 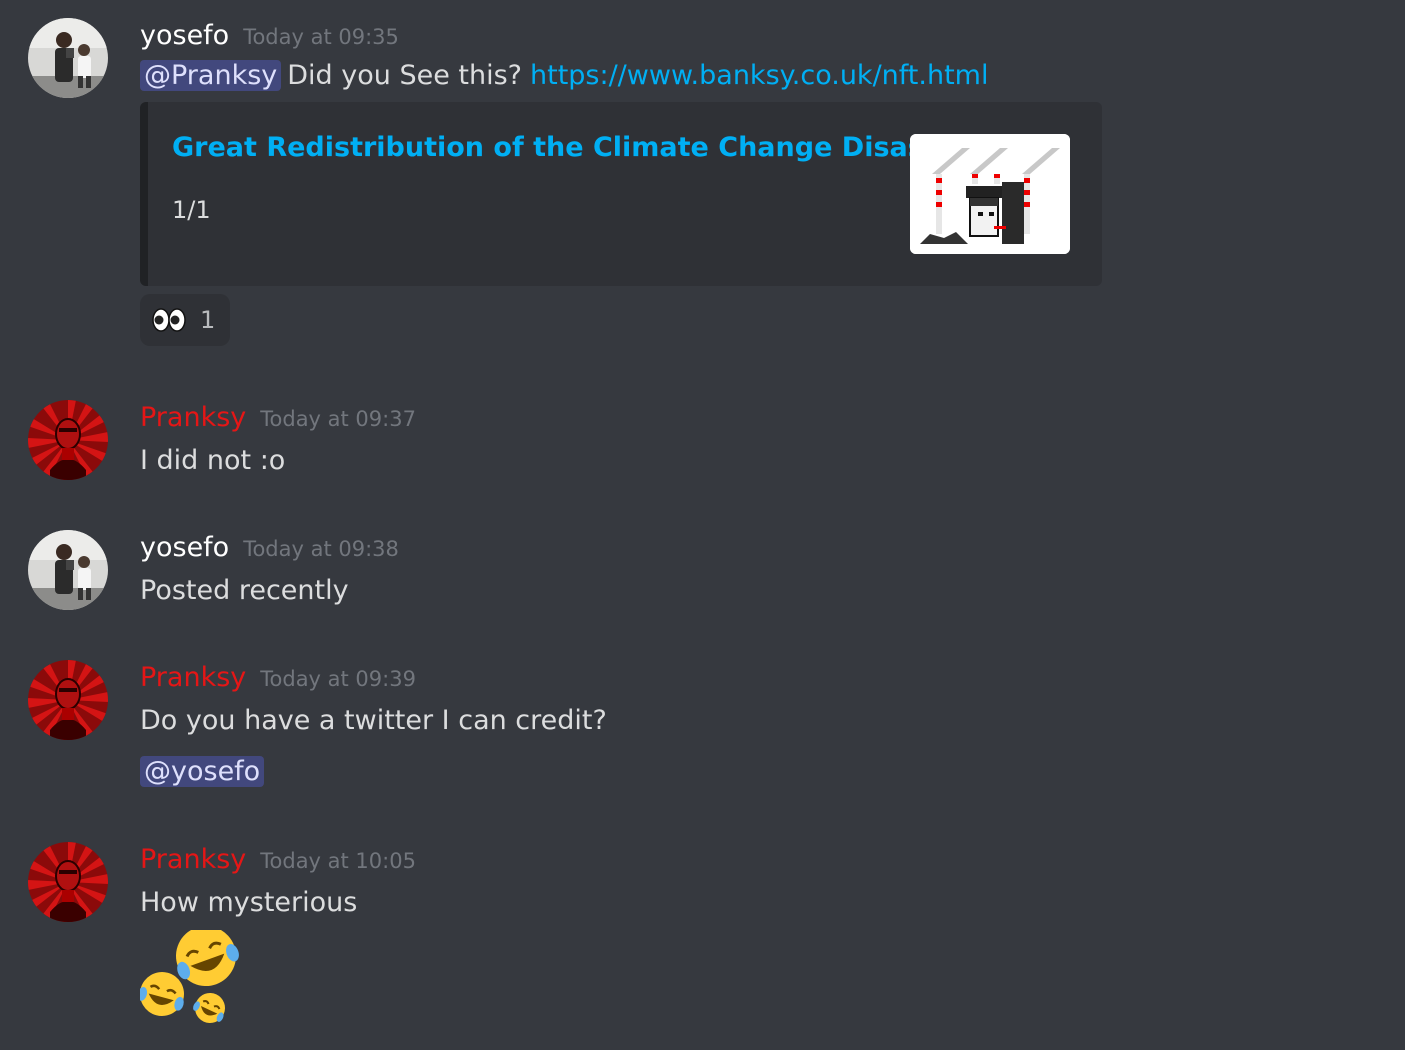 I want to click on message-text: Posted recently, so click(x=244, y=590).